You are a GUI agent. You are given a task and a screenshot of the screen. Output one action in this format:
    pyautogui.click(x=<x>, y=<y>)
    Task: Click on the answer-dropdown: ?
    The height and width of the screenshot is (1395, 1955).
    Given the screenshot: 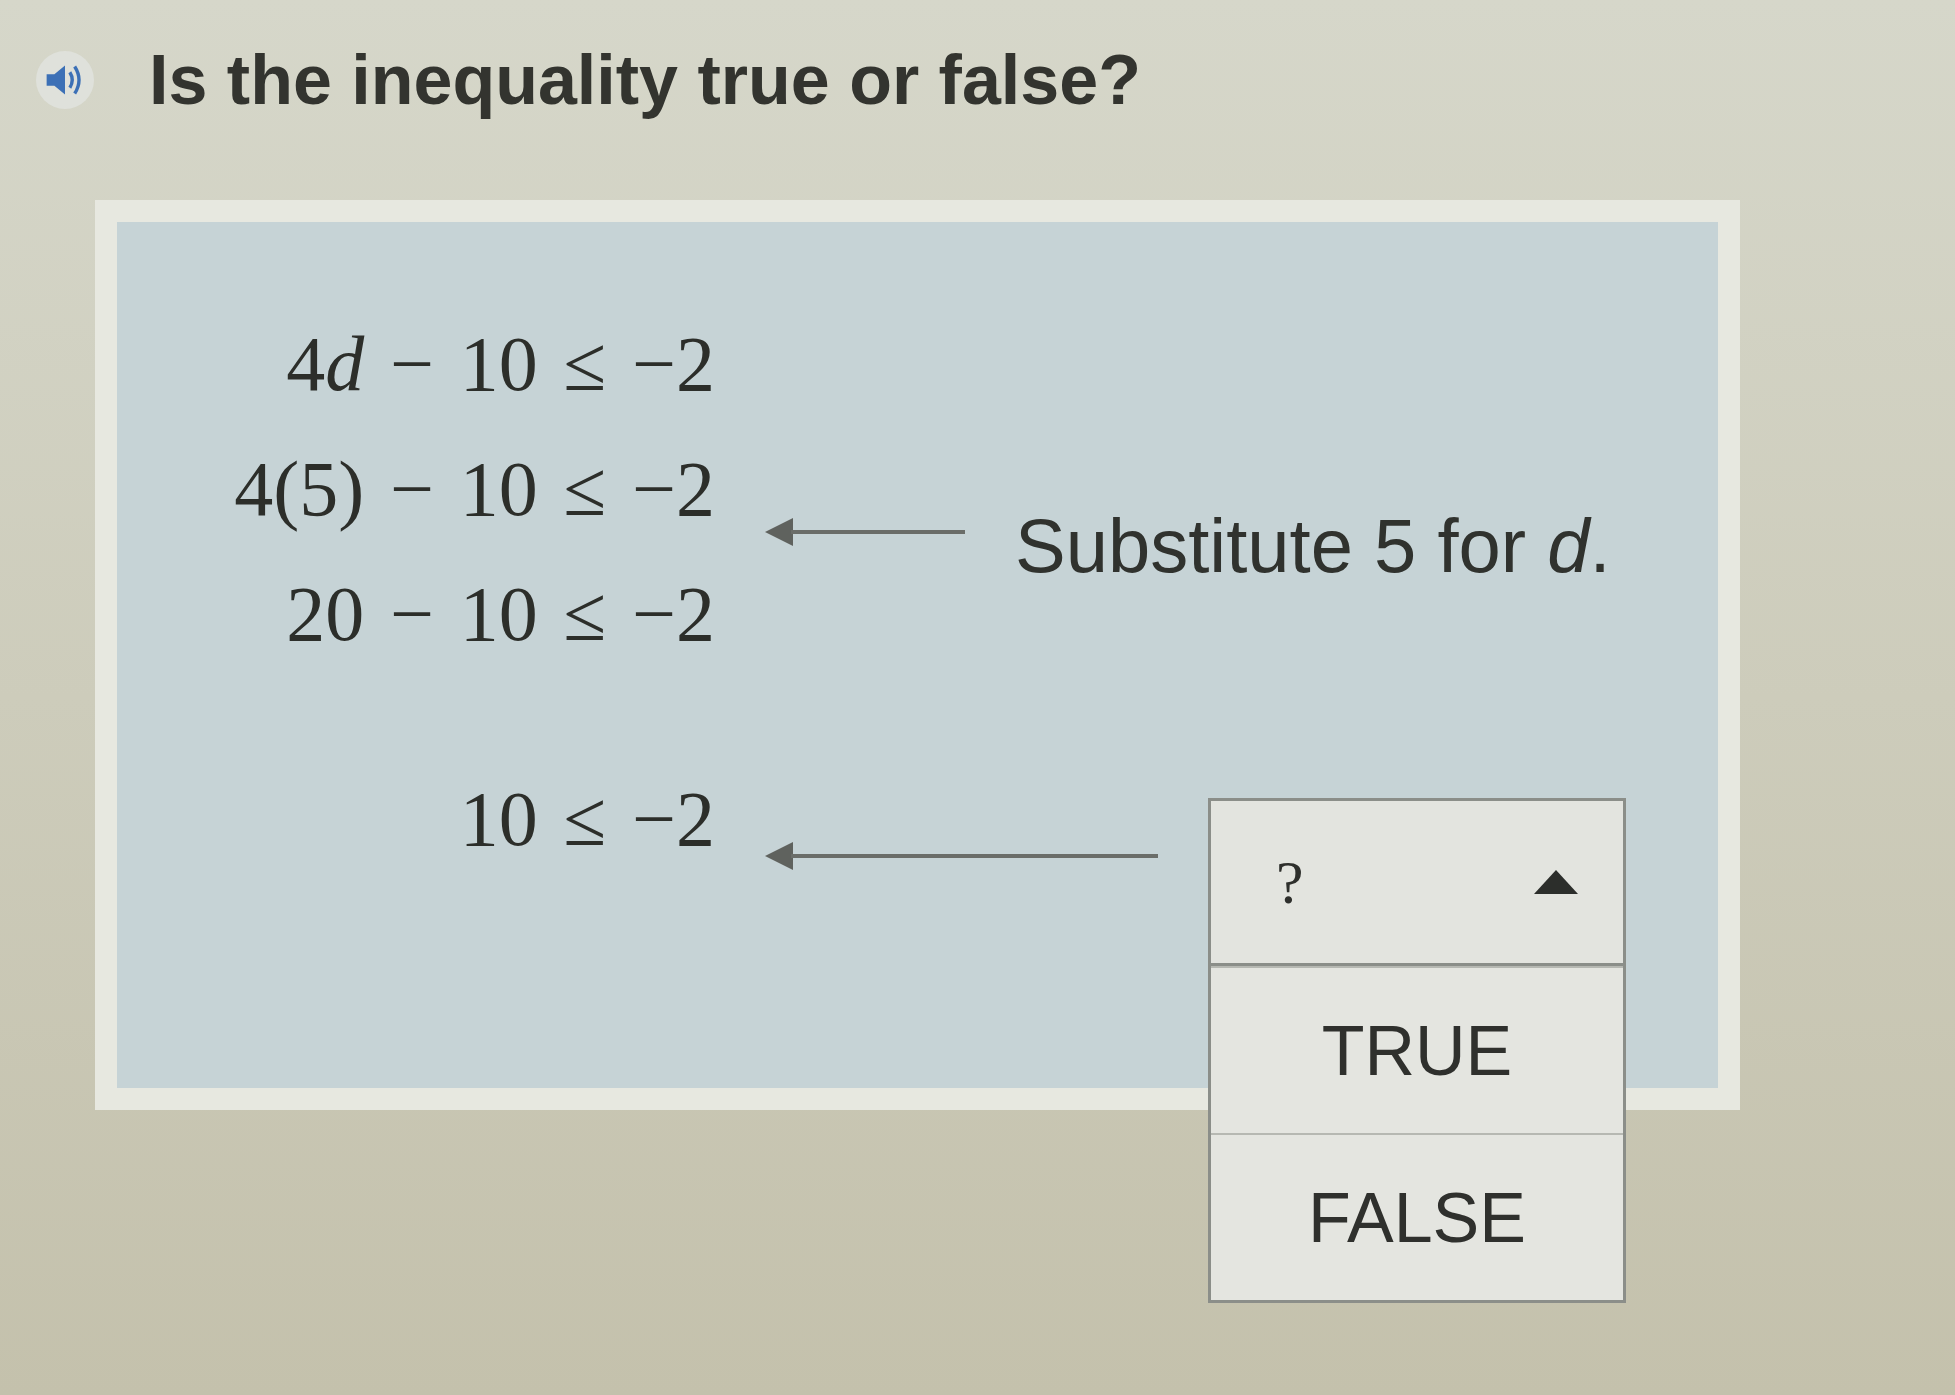 What is the action you would take?
    pyautogui.click(x=1417, y=882)
    